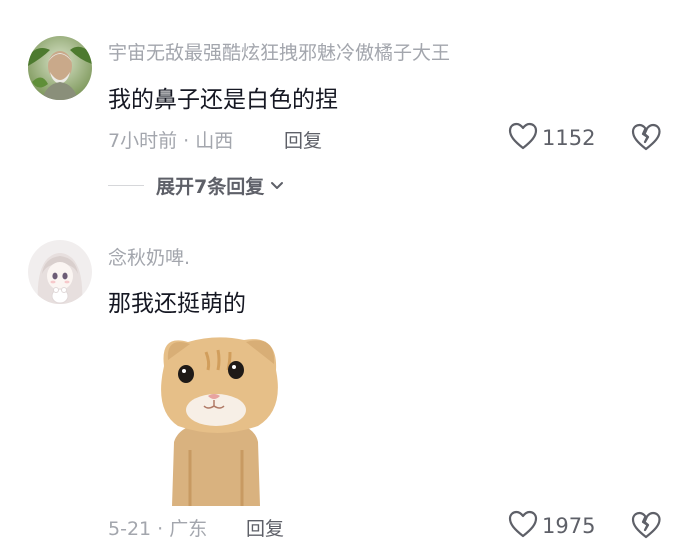  Describe the element at coordinates (210, 187) in the screenshot. I see `expand-replies-label: 展开7条回复` at that location.